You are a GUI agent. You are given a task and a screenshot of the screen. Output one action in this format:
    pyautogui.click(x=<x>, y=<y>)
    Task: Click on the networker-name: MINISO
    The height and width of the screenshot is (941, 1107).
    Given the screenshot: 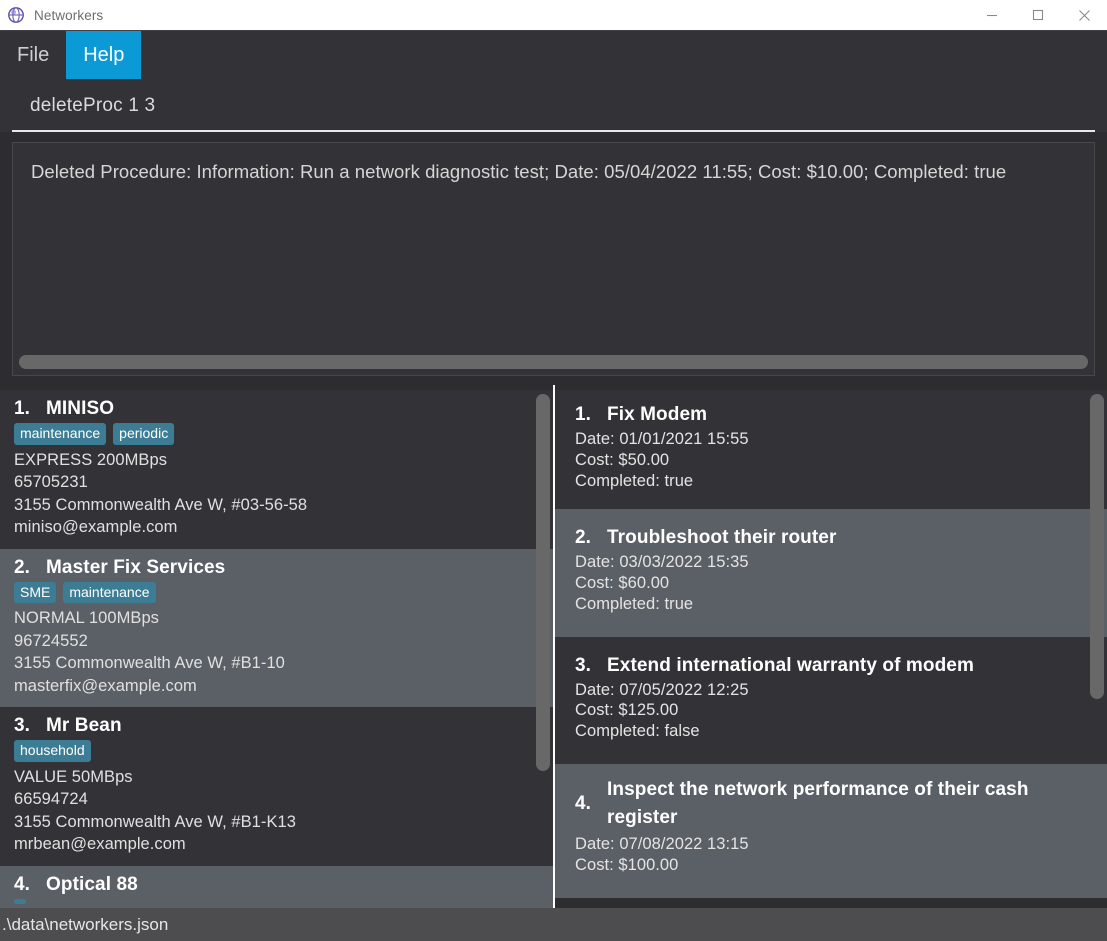 What is the action you would take?
    pyautogui.click(x=80, y=408)
    